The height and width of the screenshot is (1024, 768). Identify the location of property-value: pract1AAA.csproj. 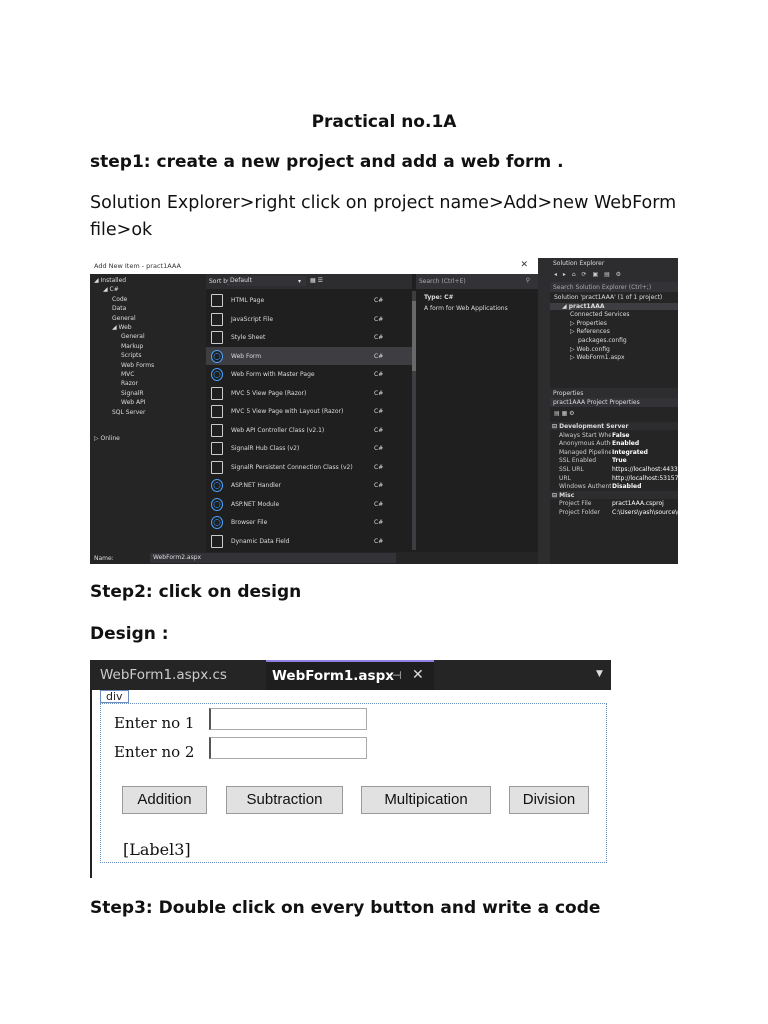
(638, 504).